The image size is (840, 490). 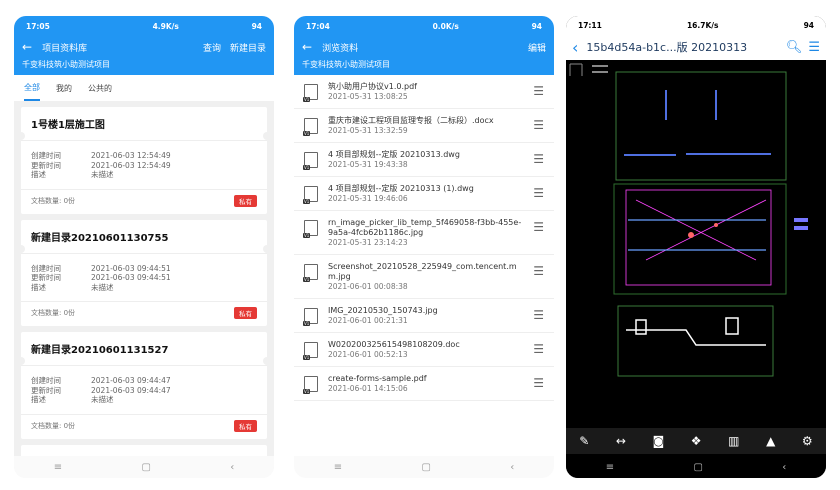 I want to click on app-bar: ← 浏览资料 编辑, so click(x=424, y=47).